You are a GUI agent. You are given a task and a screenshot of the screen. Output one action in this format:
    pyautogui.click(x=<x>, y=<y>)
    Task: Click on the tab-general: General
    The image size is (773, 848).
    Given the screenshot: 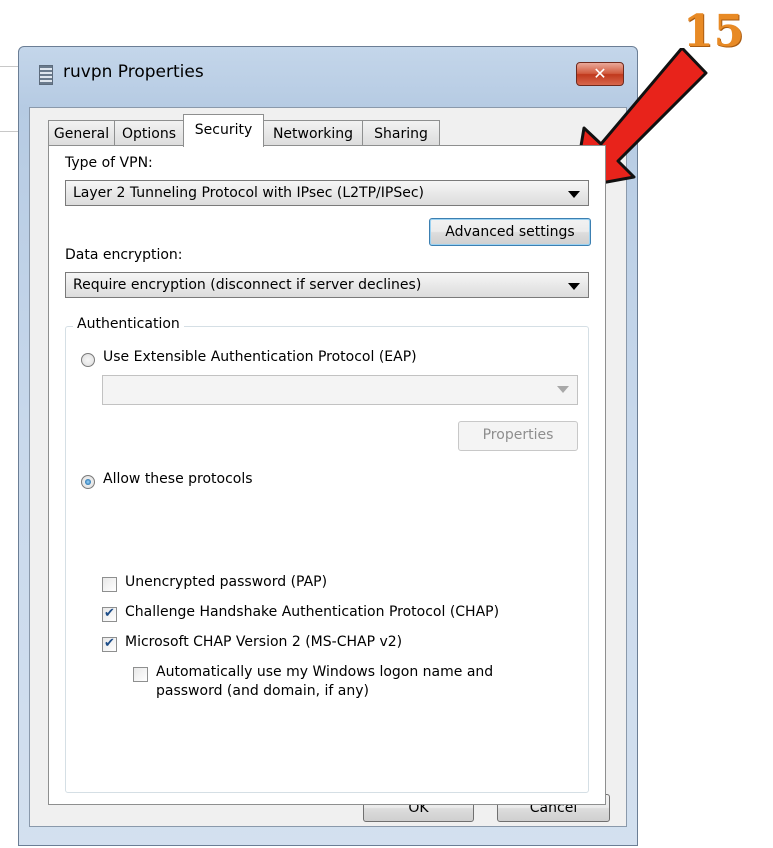 What is the action you would take?
    pyautogui.click(x=81, y=133)
    